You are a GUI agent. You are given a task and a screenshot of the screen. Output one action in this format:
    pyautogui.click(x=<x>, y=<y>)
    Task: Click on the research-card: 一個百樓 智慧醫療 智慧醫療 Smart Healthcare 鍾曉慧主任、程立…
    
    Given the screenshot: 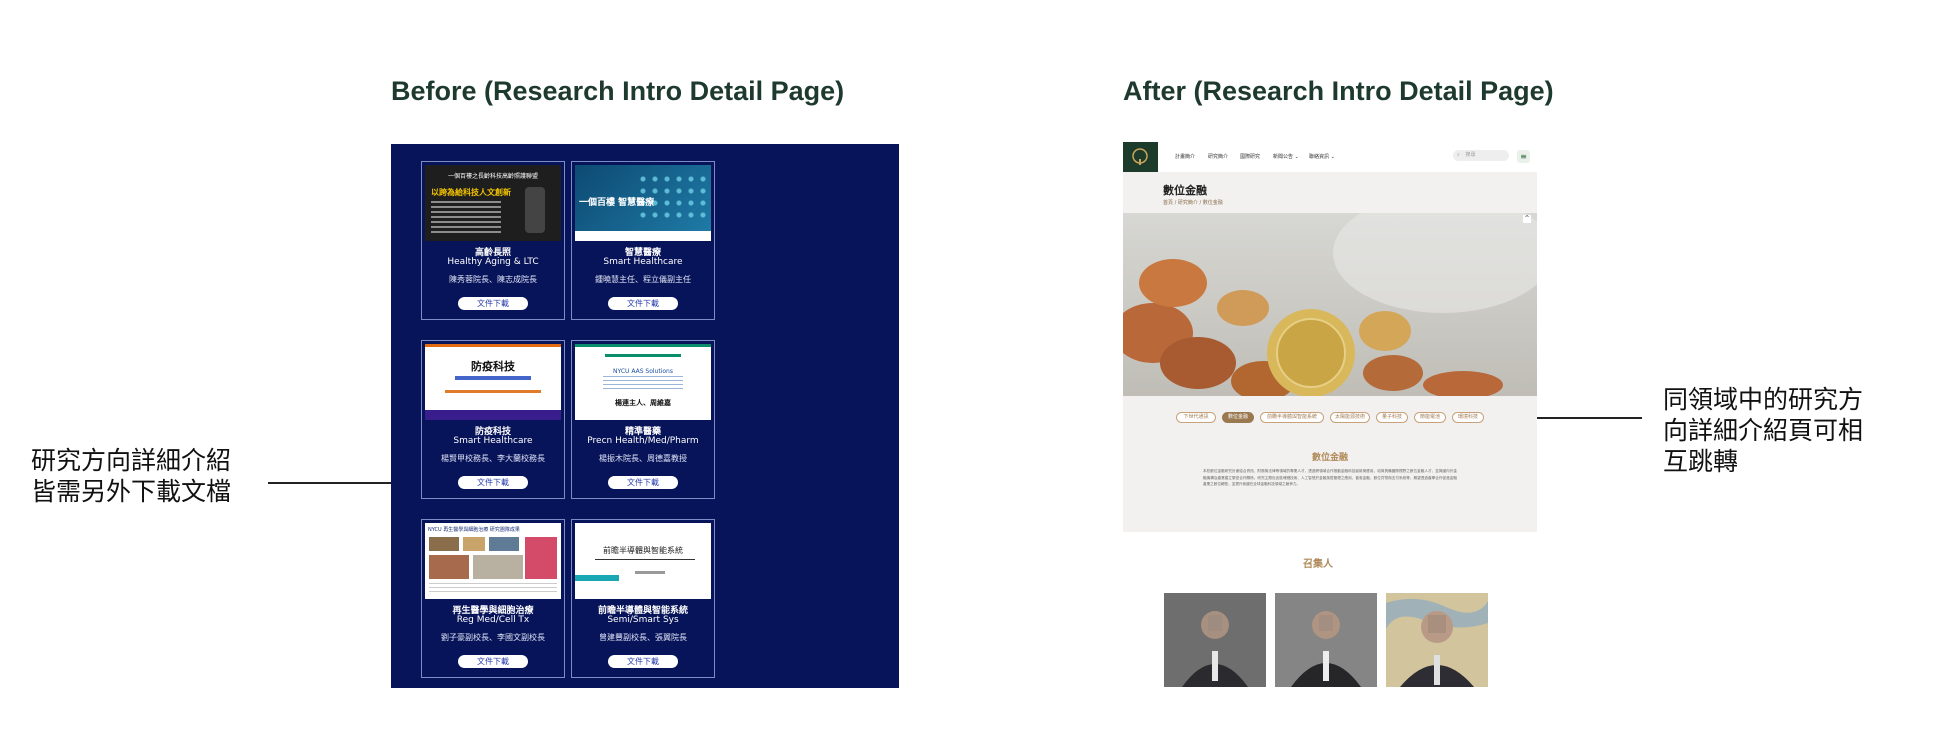 What is the action you would take?
    pyautogui.click(x=643, y=240)
    